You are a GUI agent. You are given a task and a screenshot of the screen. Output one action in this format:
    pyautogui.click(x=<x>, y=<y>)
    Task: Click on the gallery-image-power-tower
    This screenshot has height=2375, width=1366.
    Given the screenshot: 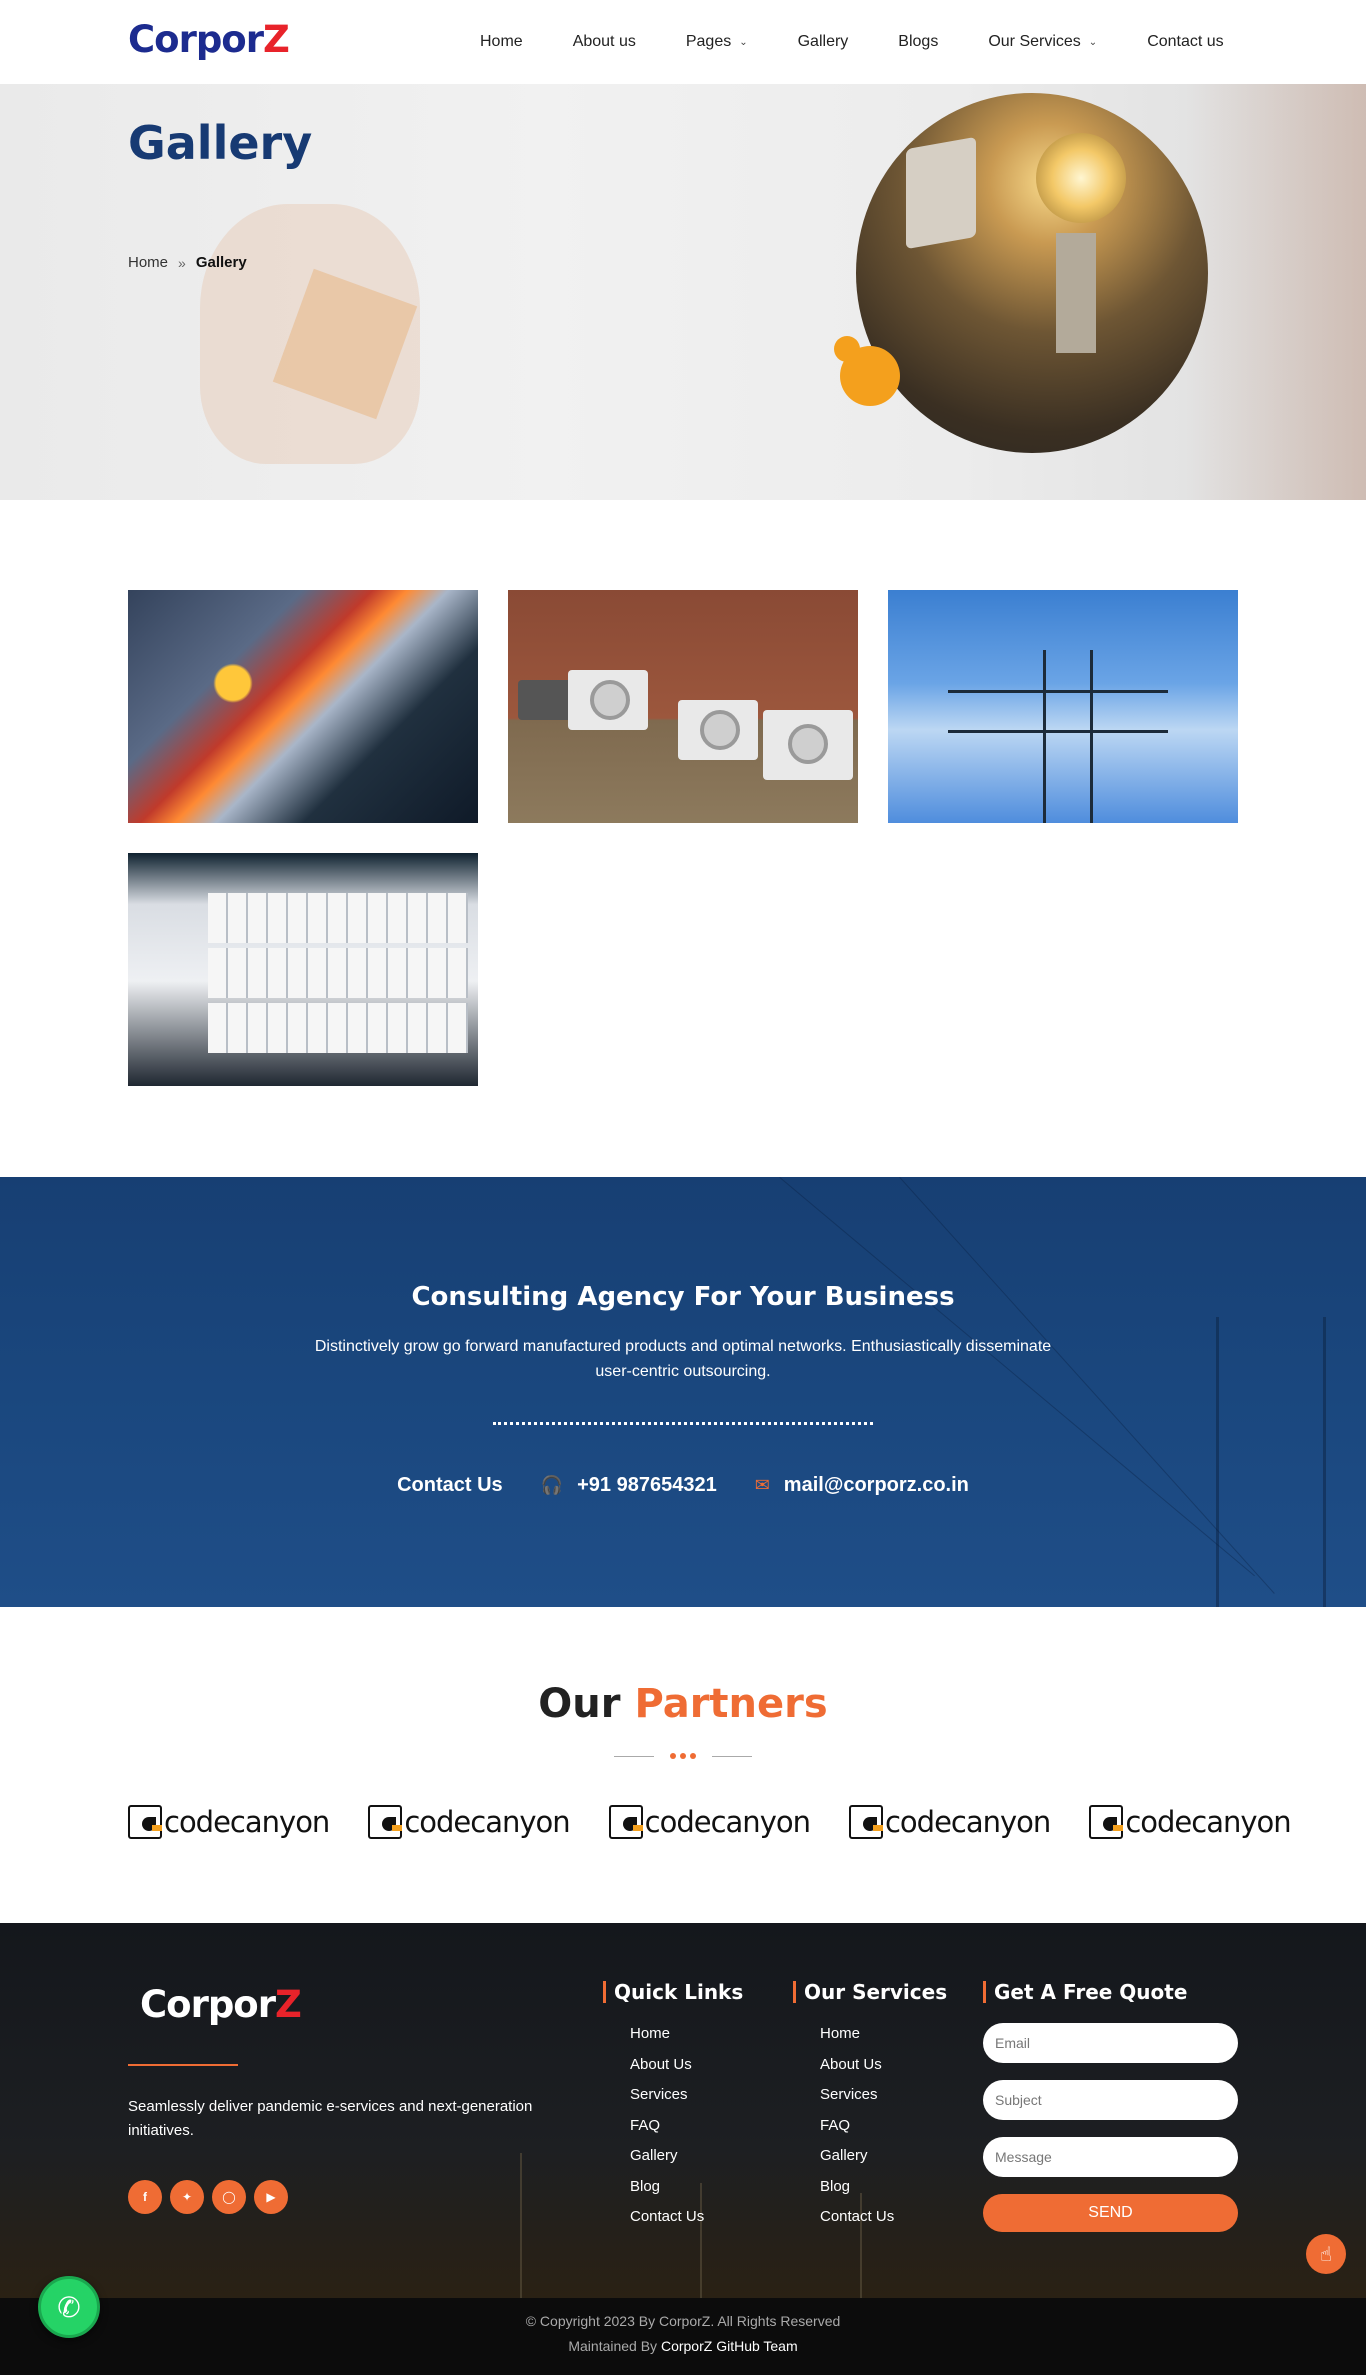 What is the action you would take?
    pyautogui.click(x=1063, y=706)
    